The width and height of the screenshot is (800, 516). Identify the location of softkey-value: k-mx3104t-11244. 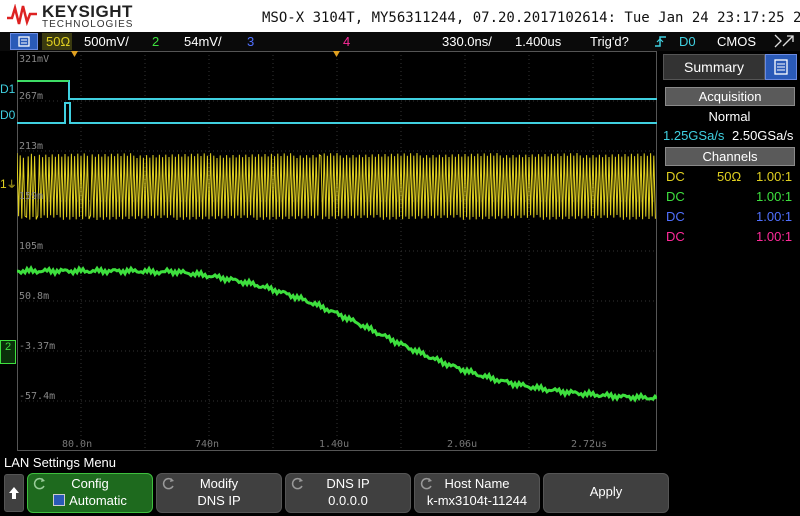
(477, 500).